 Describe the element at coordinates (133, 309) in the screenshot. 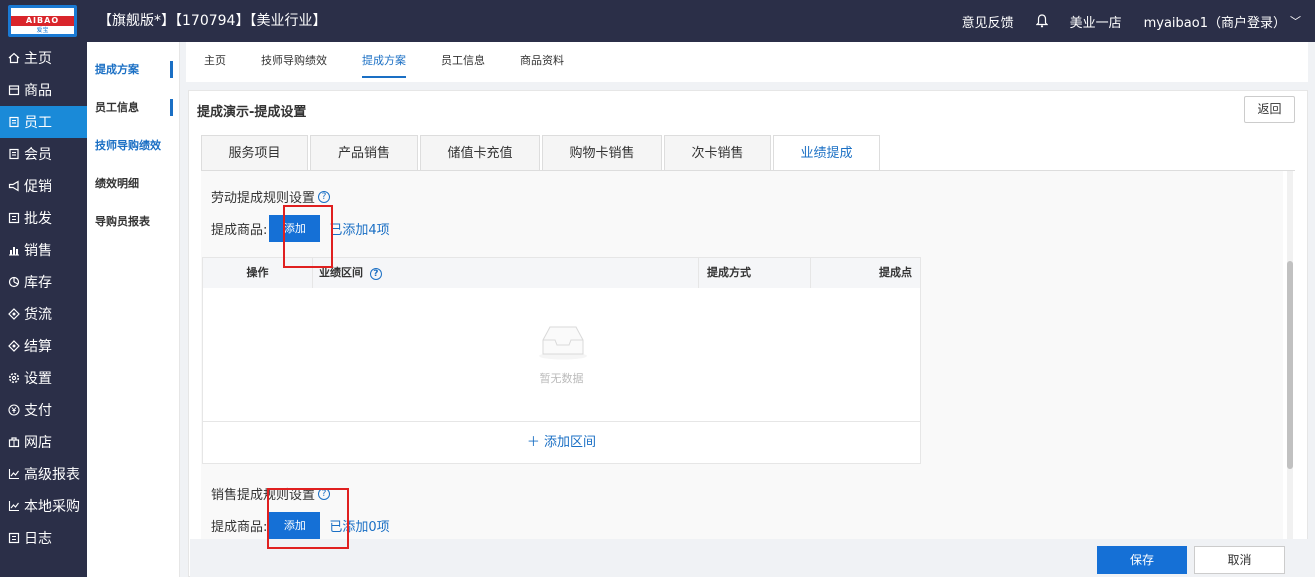

I see `sub-sidebar: 提成方案 员工信息 技师导购绩效 绩效明细 导购员报表` at that location.